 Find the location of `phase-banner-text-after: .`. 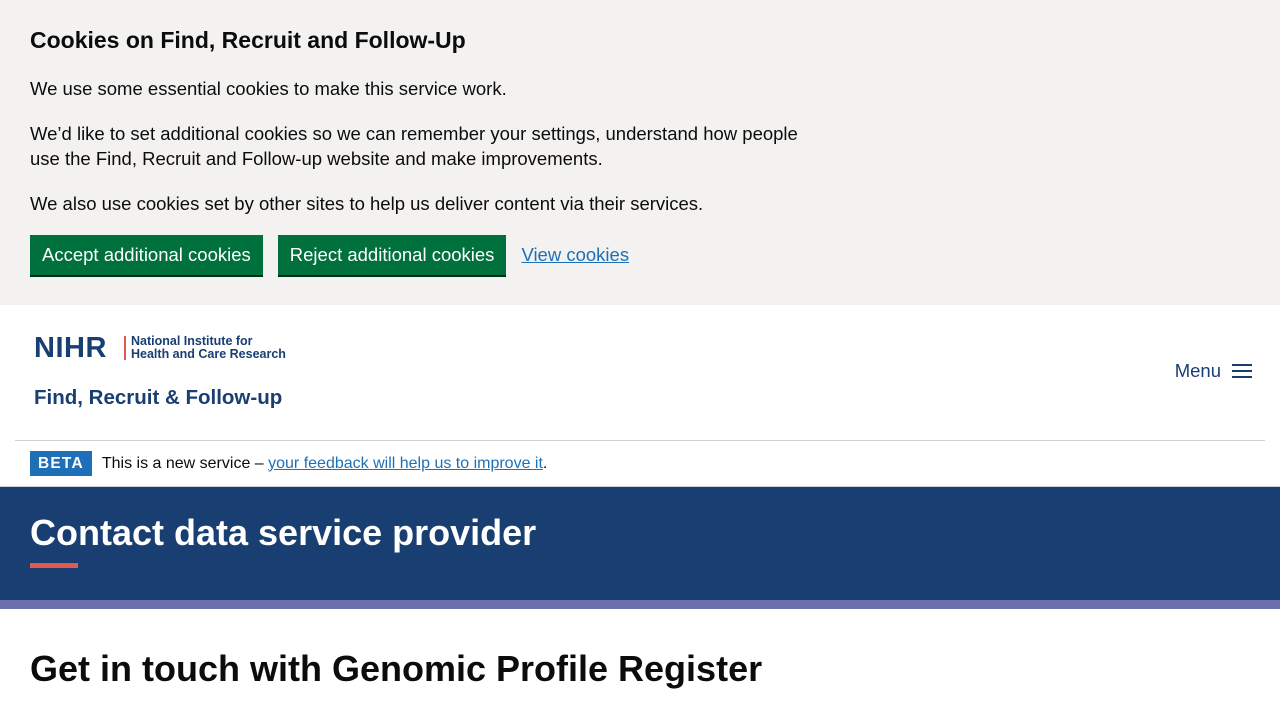

phase-banner-text-after: . is located at coordinates (545, 463).